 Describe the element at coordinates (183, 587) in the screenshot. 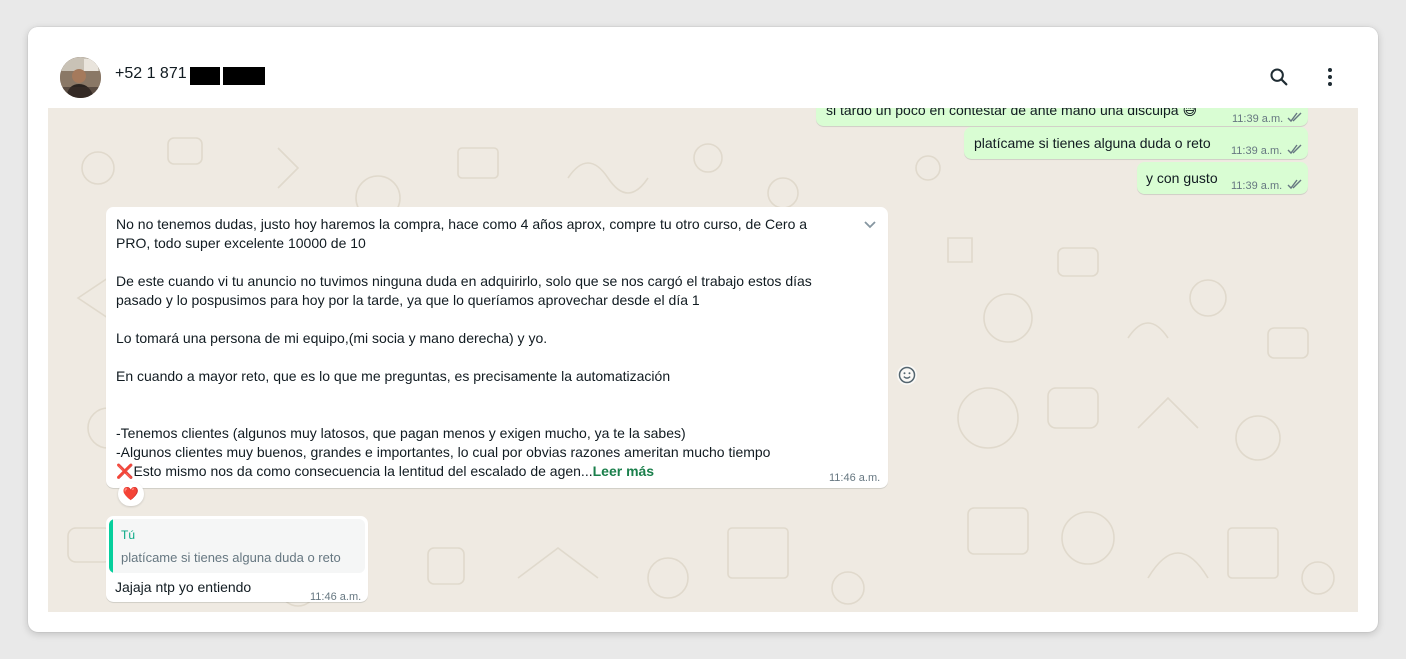

I see `message-text: Jajaja ntp yo entiendo` at that location.